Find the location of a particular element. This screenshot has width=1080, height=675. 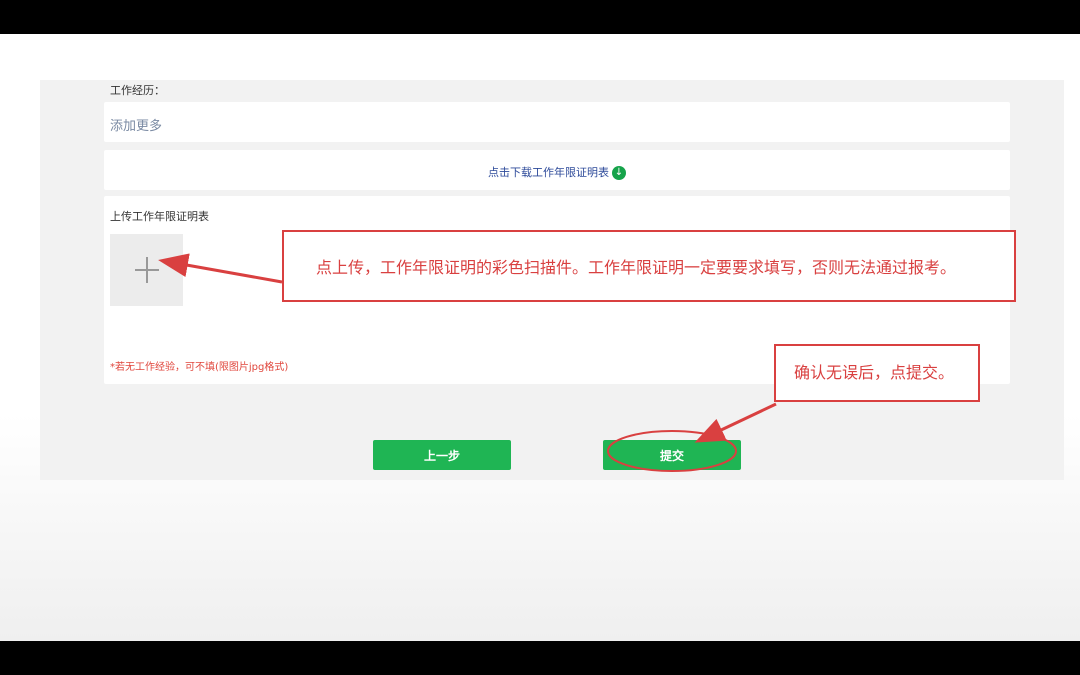

submit-highlight-circle is located at coordinates (672, 451).